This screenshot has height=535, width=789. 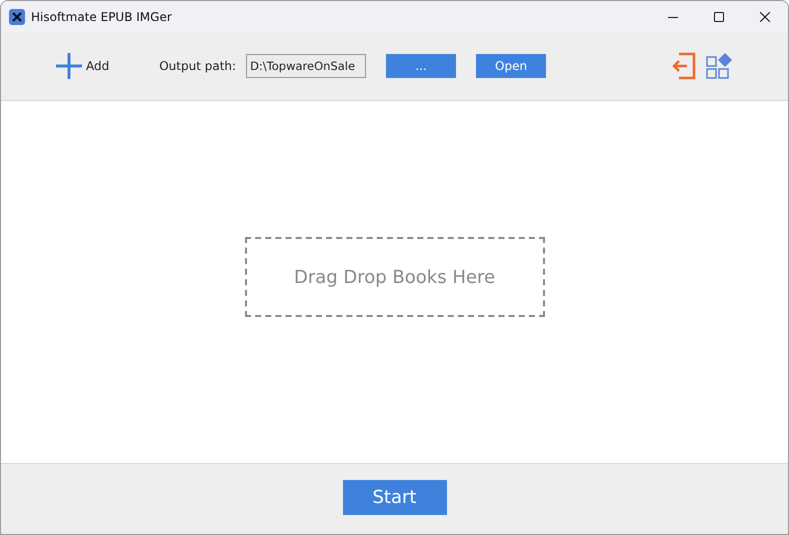 What do you see at coordinates (394, 497) in the screenshot?
I see `start-button: Start` at bounding box center [394, 497].